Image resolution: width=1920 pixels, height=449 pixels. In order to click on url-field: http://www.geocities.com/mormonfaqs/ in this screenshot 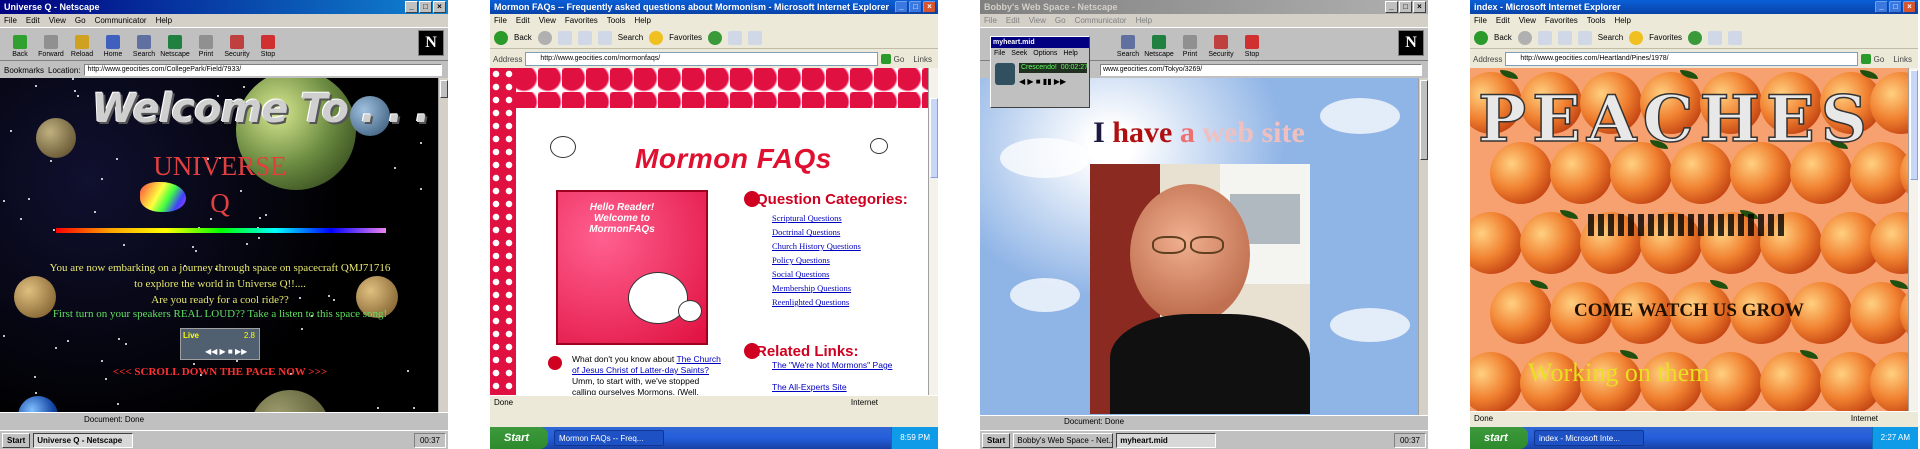, I will do `click(701, 59)`.